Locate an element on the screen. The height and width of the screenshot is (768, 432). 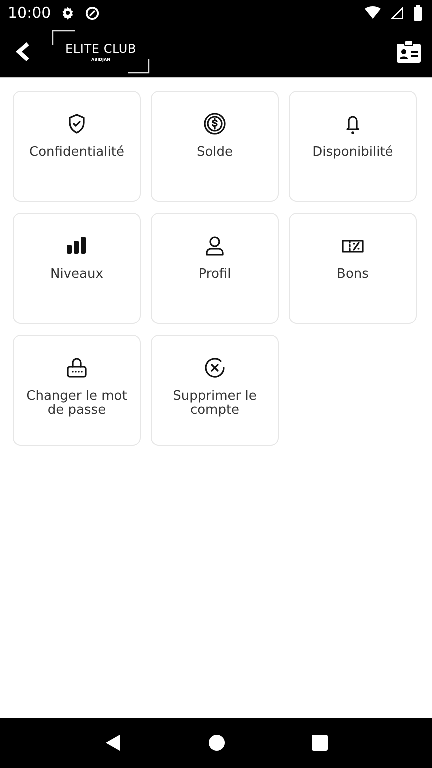
user-icon is located at coordinates (215, 246).